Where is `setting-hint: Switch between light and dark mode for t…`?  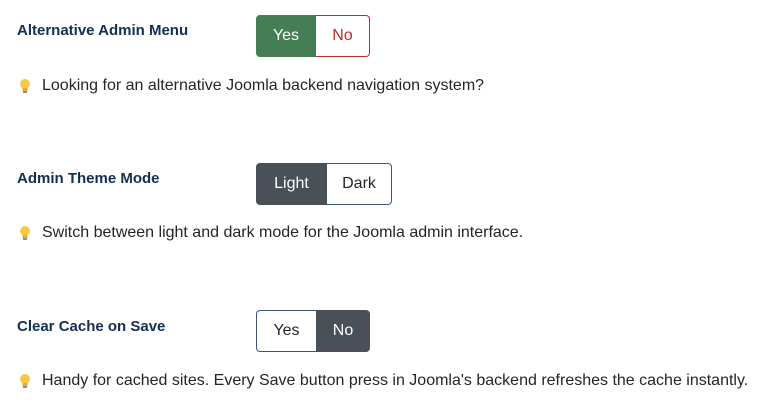 setting-hint: Switch between light and dark mode for t… is located at coordinates (271, 233).